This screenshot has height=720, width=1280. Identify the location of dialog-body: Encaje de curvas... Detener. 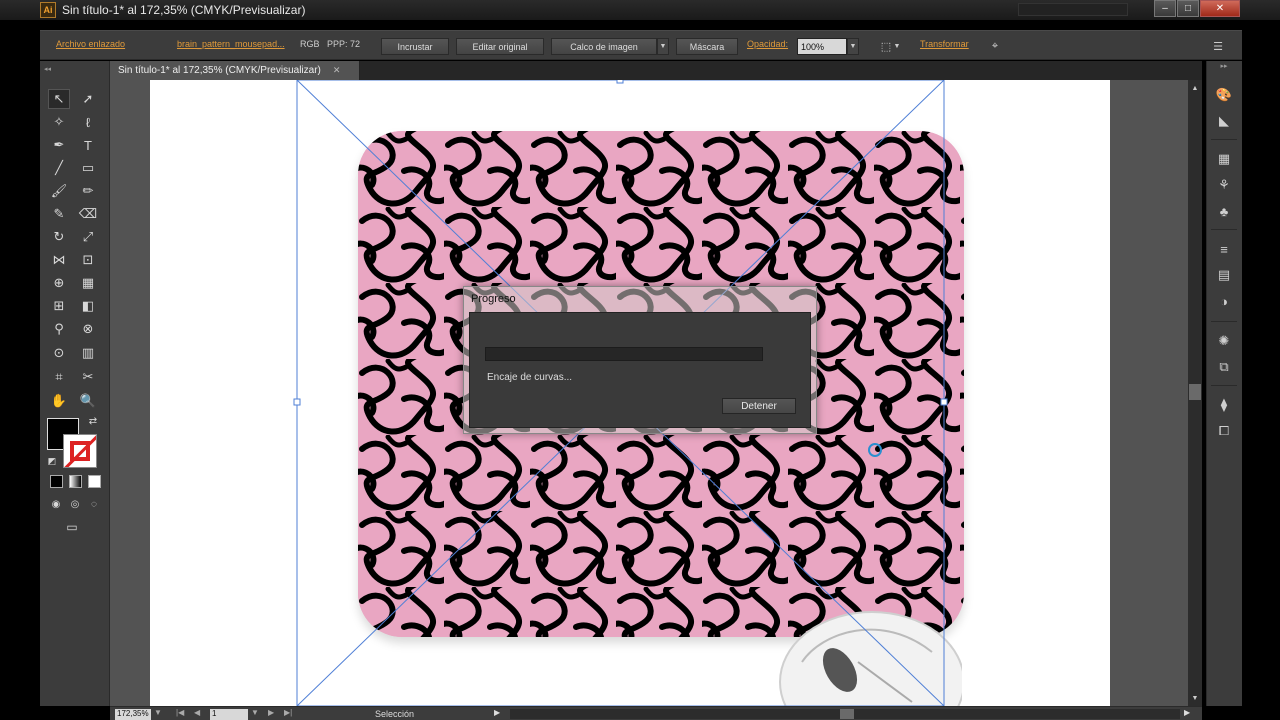
(640, 370).